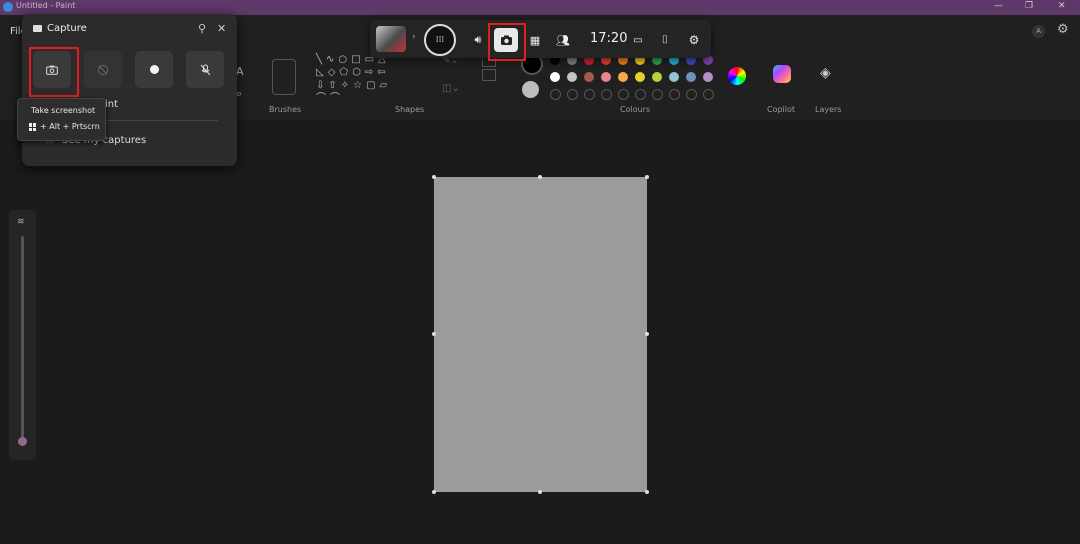 This screenshot has width=1080, height=544. What do you see at coordinates (391, 39) in the screenshot?
I see `app-thumbnail` at bounding box center [391, 39].